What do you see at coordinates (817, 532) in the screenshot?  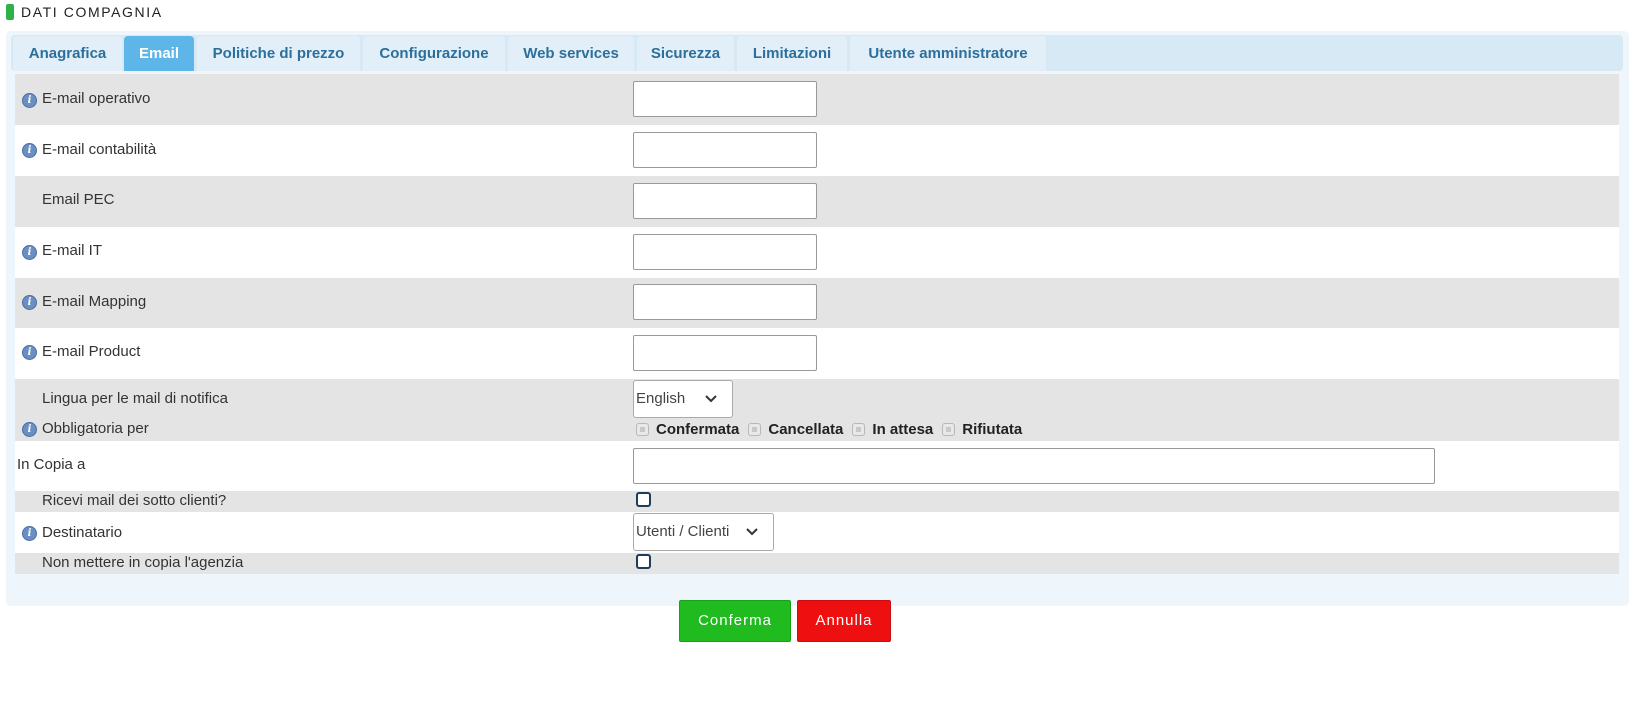 I see `row-destinatario: i Destinatario Utenti / Clienti` at bounding box center [817, 532].